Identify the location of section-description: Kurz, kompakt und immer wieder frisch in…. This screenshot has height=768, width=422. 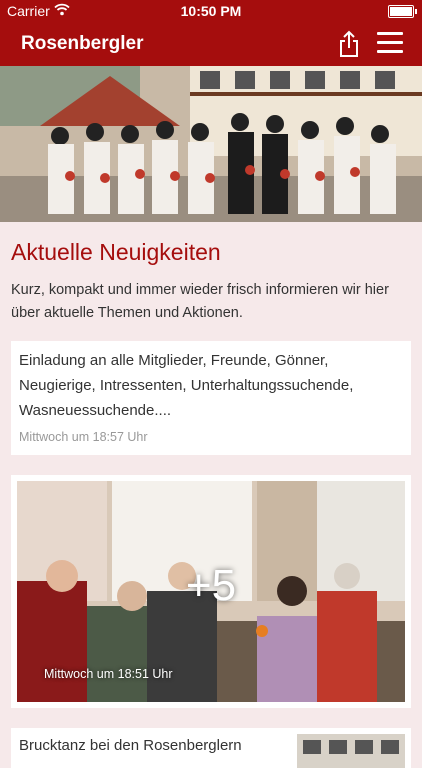
(200, 301).